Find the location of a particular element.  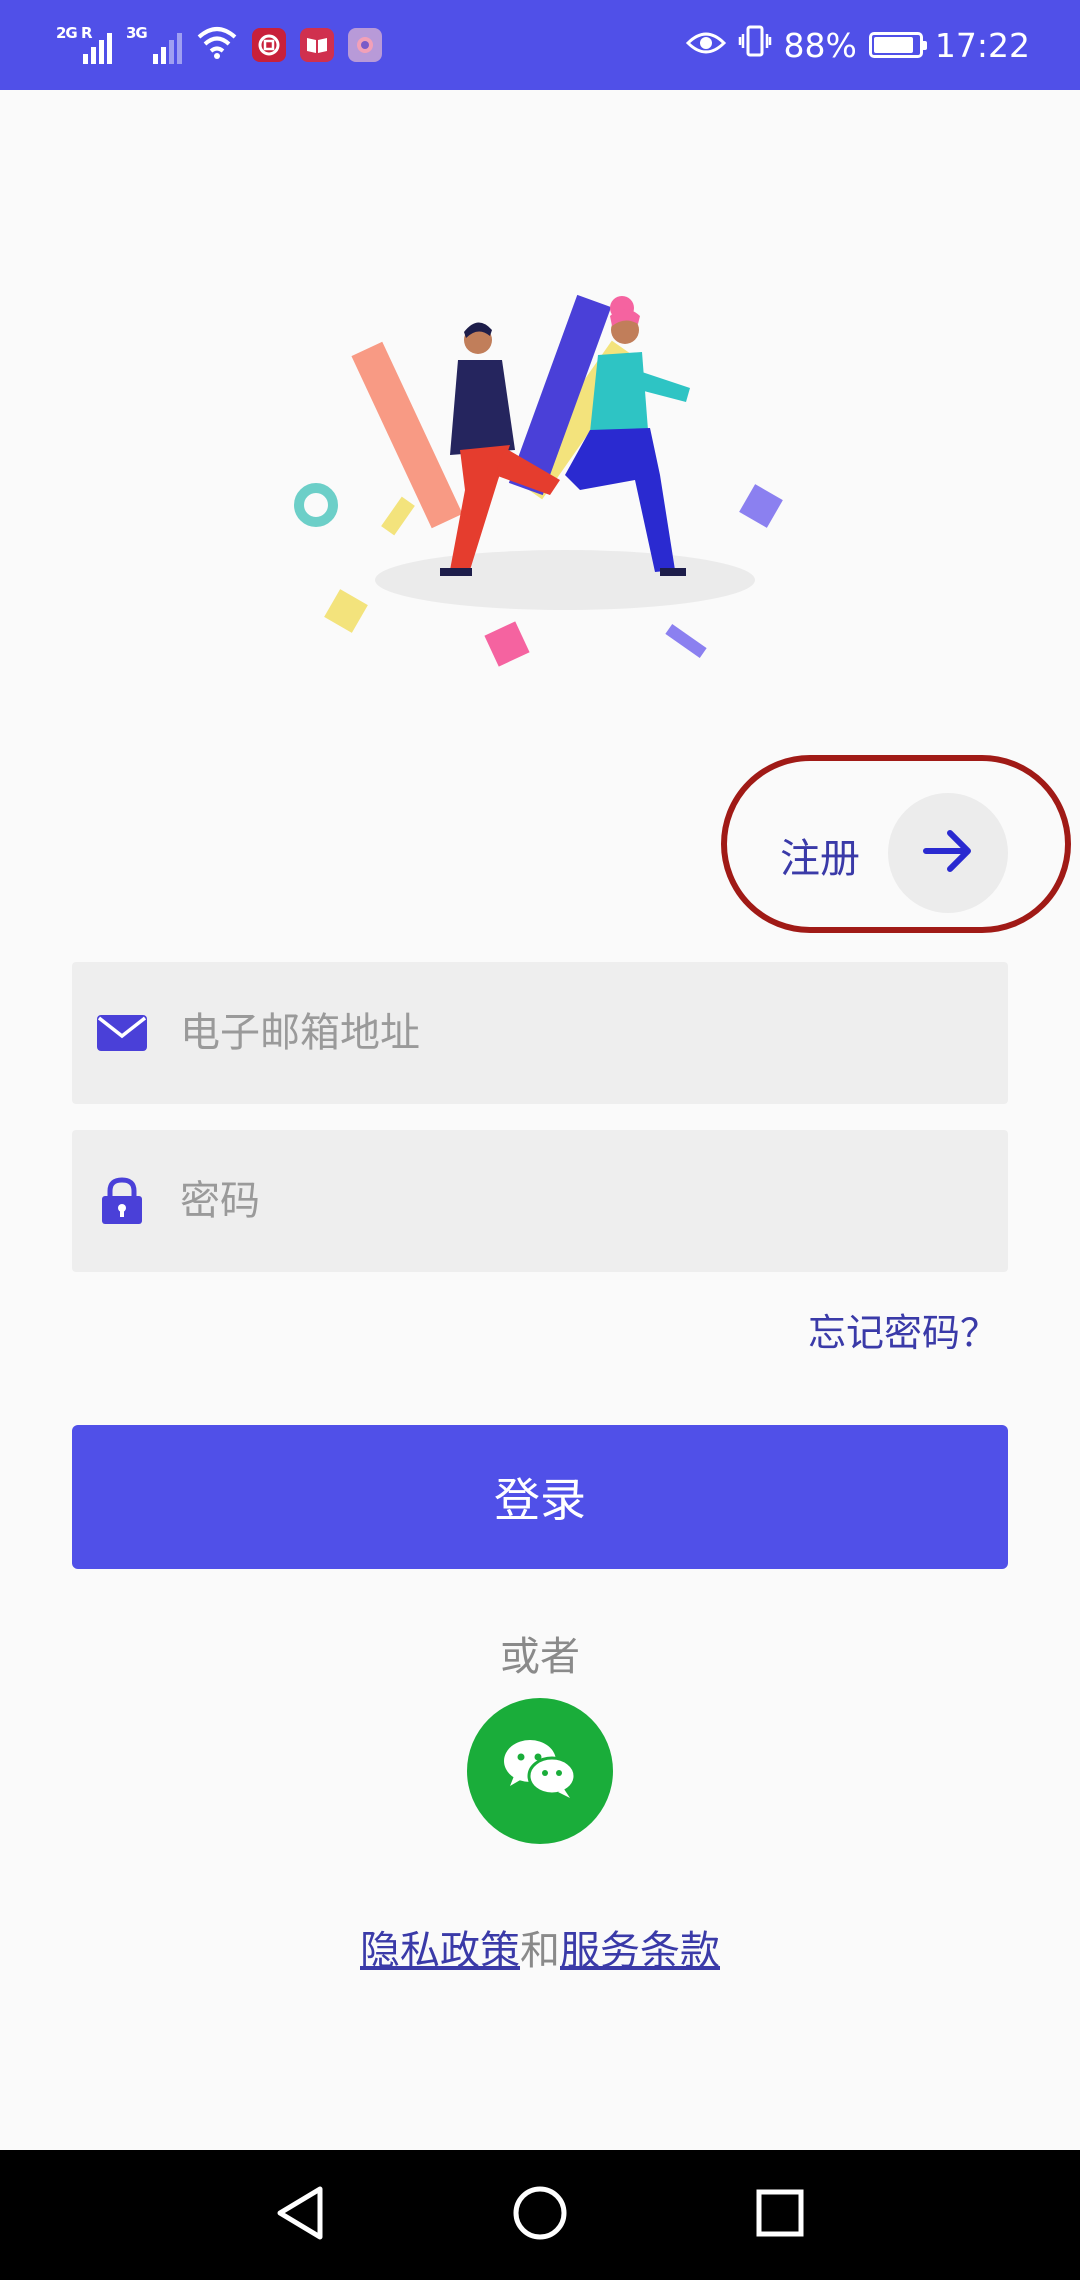

clock: 17:22 is located at coordinates (982, 45).